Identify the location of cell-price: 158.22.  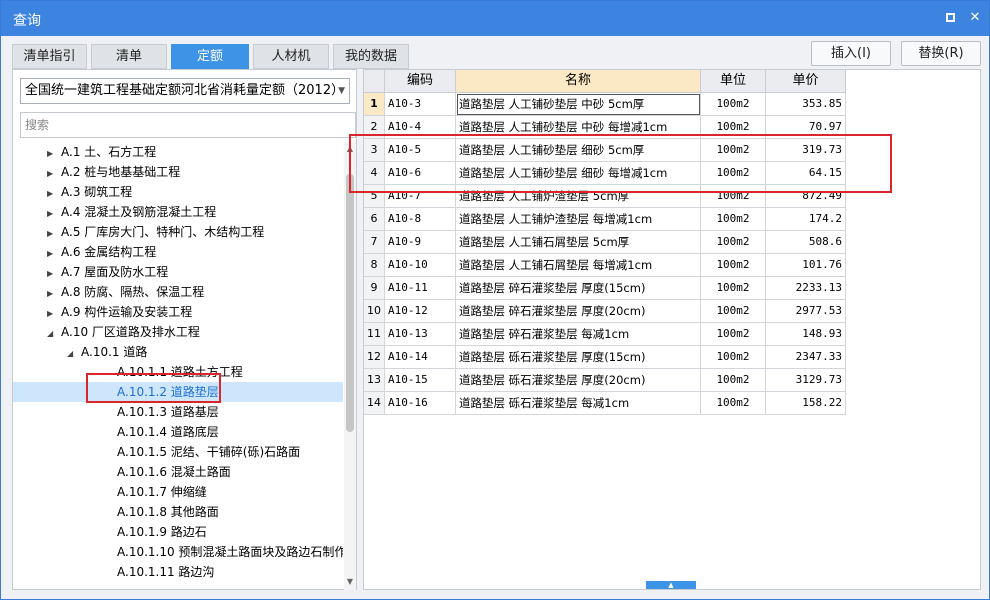
(806, 403).